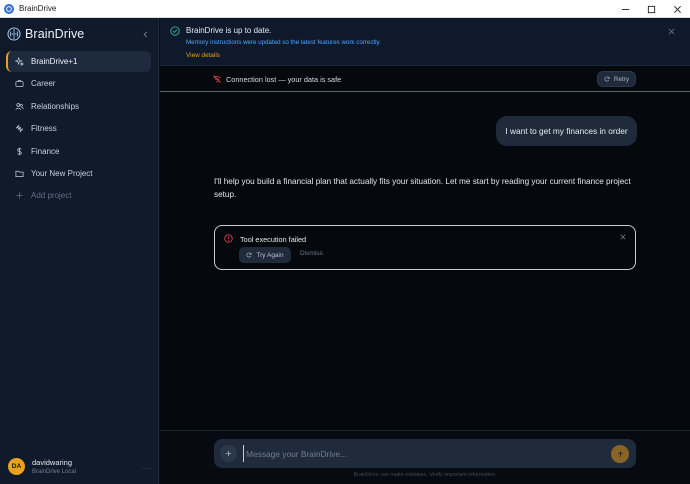 The image size is (690, 484). What do you see at coordinates (229, 30) in the screenshot?
I see `banner-title: BrainDrive is up to date.` at bounding box center [229, 30].